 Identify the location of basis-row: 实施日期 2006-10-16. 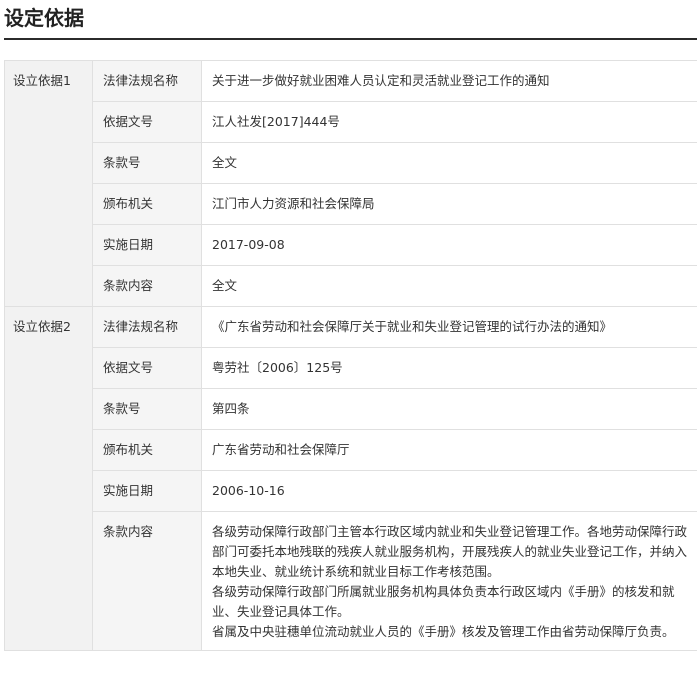
(351, 491).